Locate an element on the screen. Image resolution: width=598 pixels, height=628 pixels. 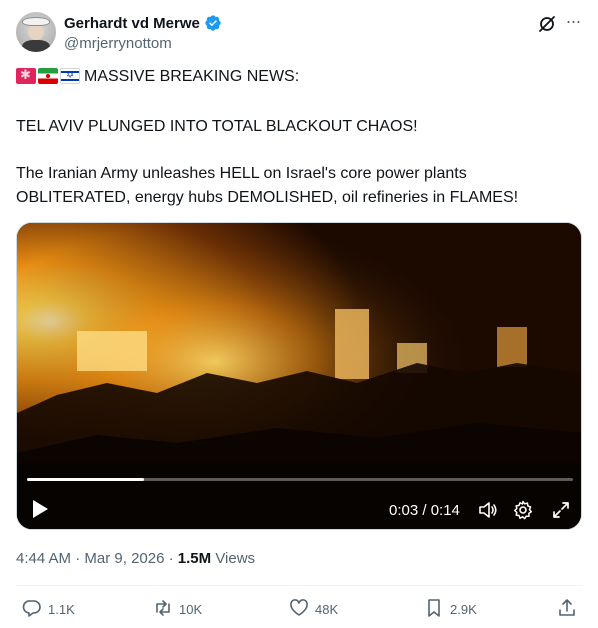
avatar-shirt is located at coordinates (36, 46).